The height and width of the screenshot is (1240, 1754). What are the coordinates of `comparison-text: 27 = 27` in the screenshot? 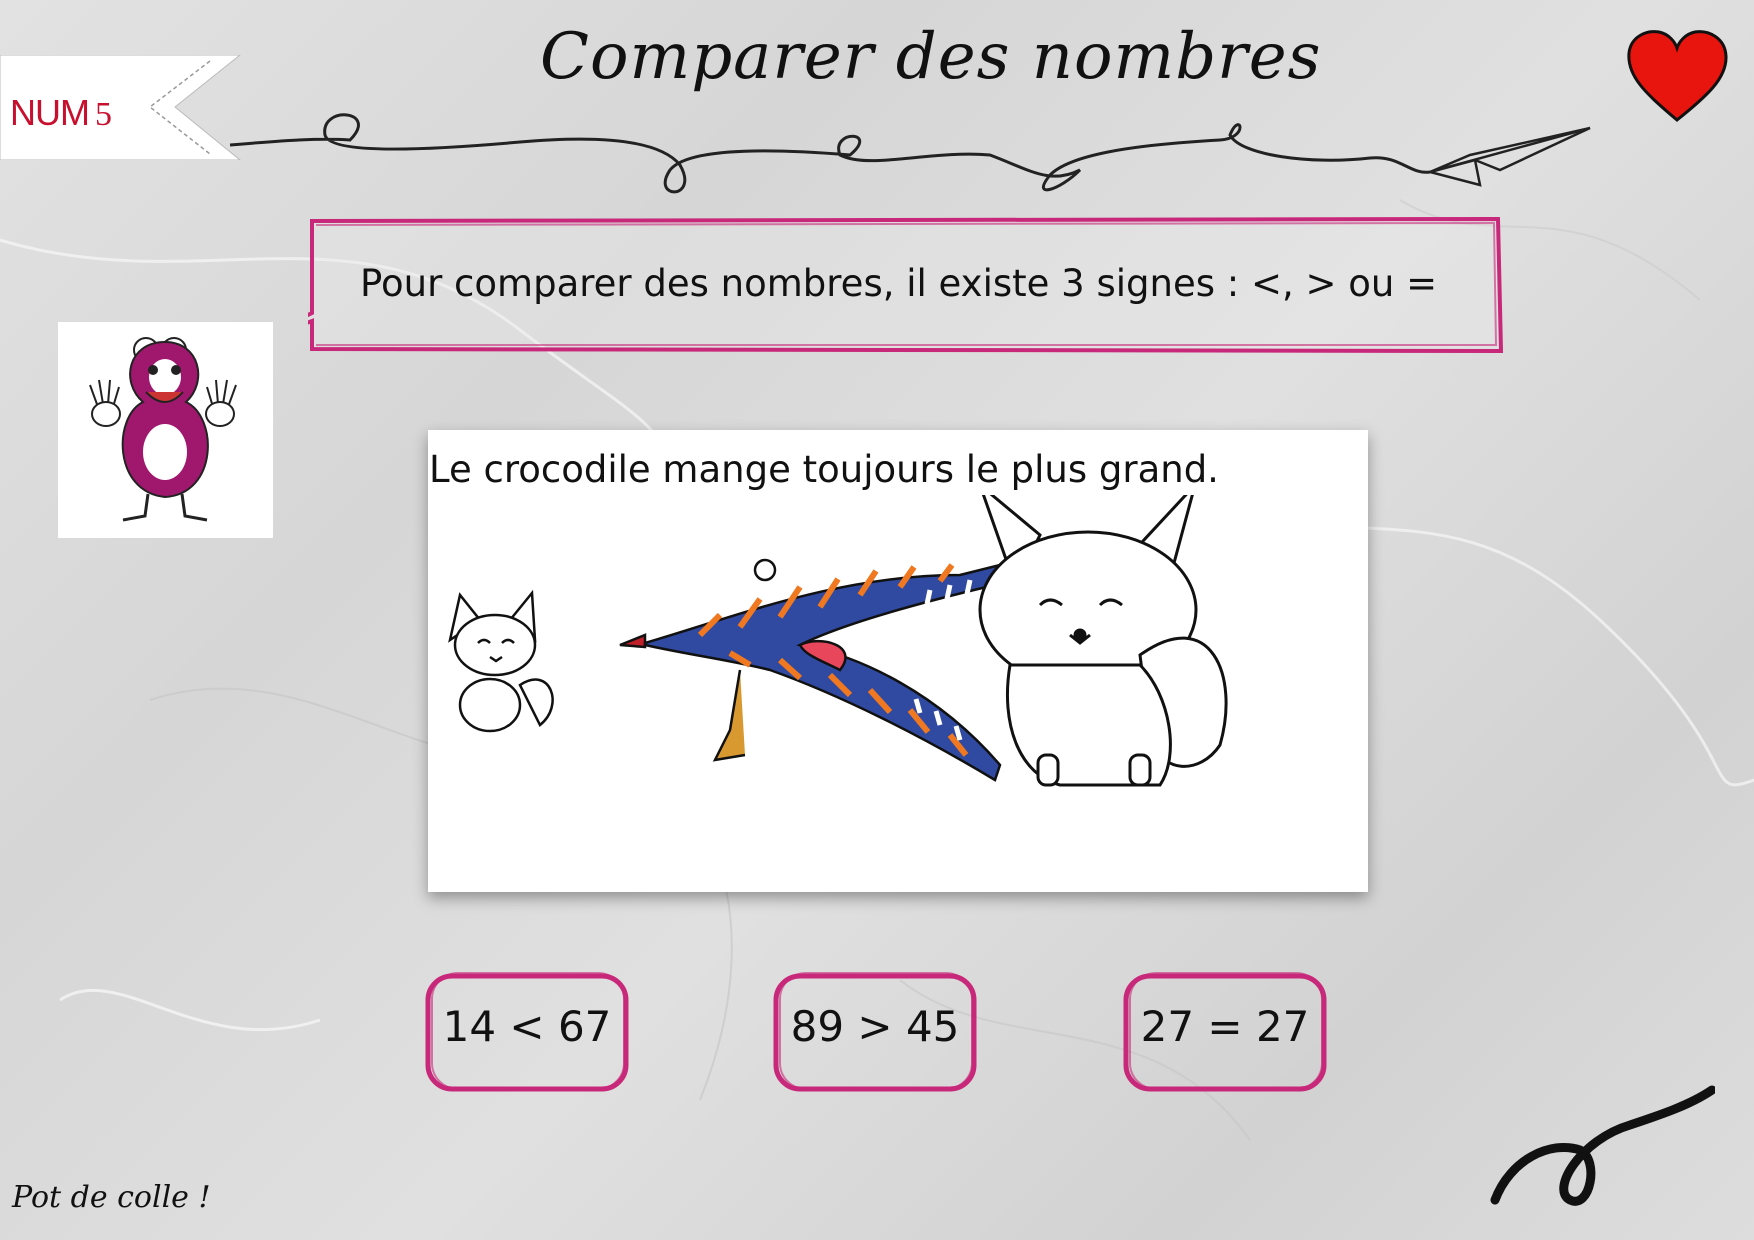 It's located at (1225, 1026).